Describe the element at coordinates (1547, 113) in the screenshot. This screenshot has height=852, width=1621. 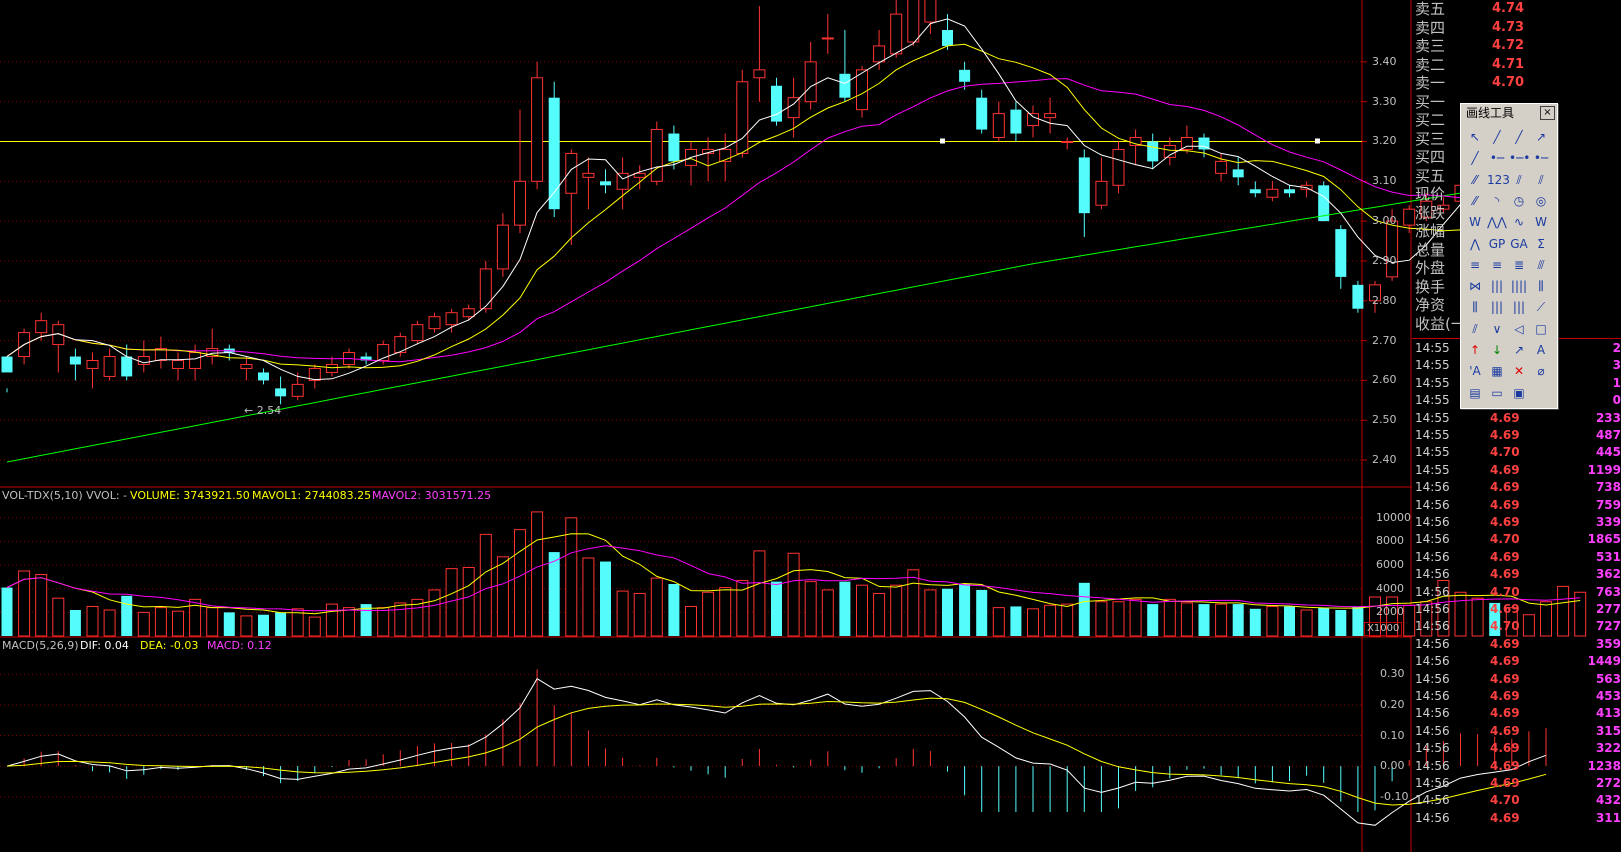
I see `close-button: ×` at that location.